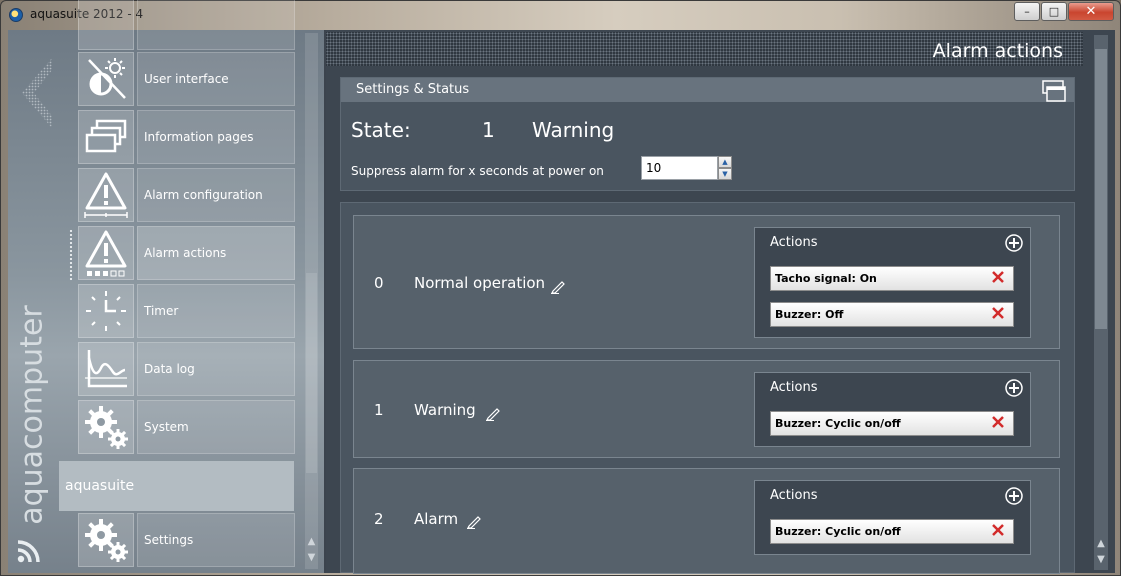  Describe the element at coordinates (436, 519) in the screenshot. I see `state-name: Alarm` at that location.